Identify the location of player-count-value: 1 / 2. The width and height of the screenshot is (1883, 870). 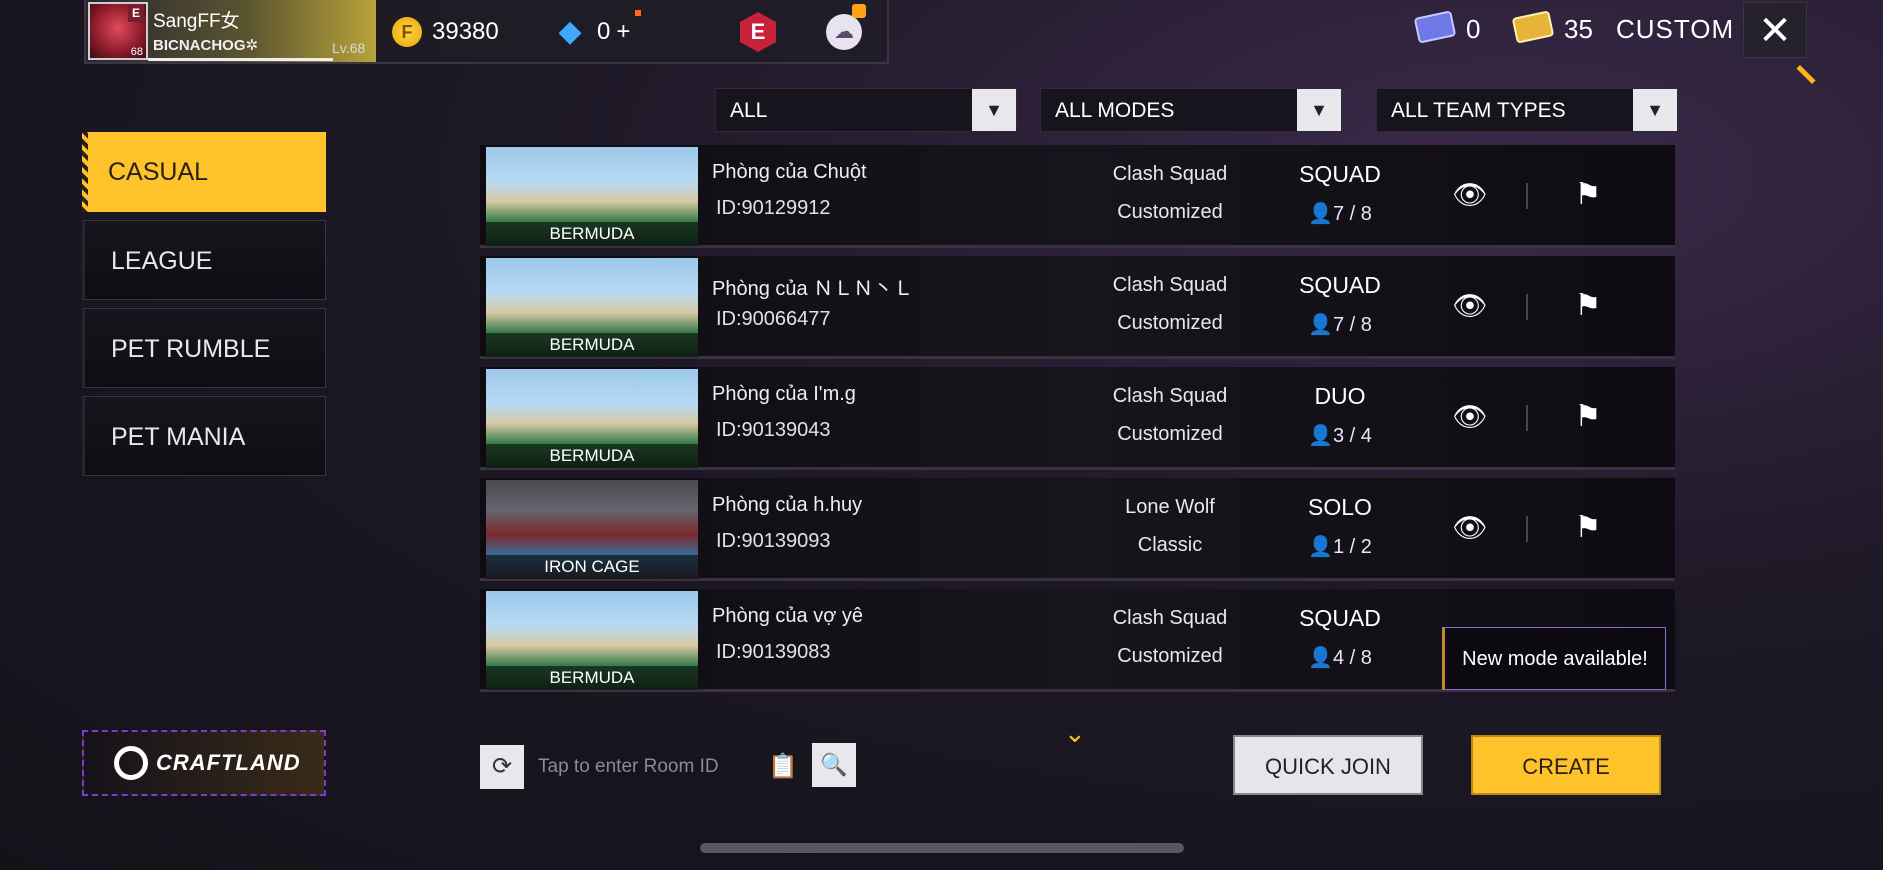
(1352, 547).